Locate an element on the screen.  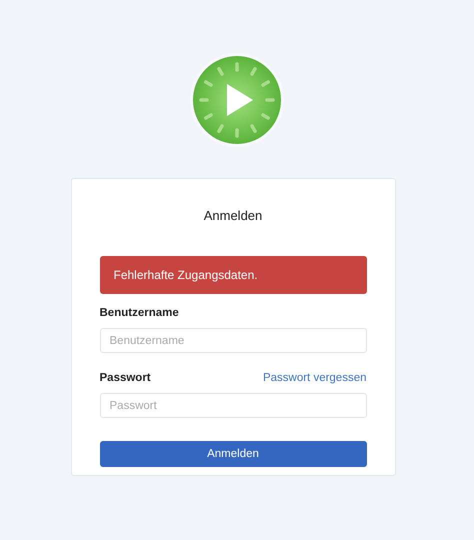
field-label: Benutzername is located at coordinates (139, 313).